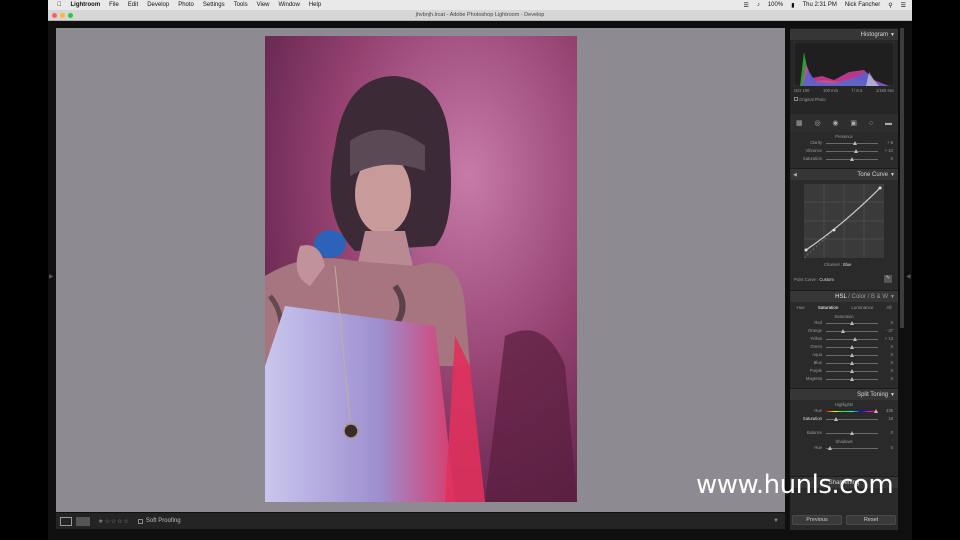  What do you see at coordinates (820, 5) in the screenshot?
I see `clock: Thu 2:31 PM` at bounding box center [820, 5].